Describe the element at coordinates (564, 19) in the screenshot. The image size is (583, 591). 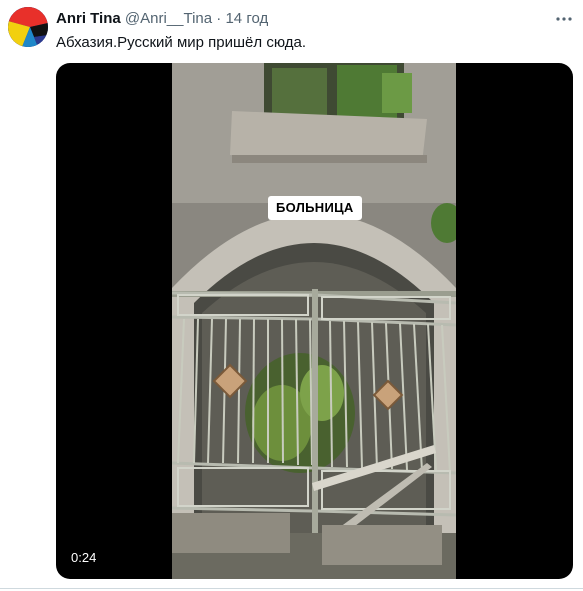
I see `more-options-icon` at that location.